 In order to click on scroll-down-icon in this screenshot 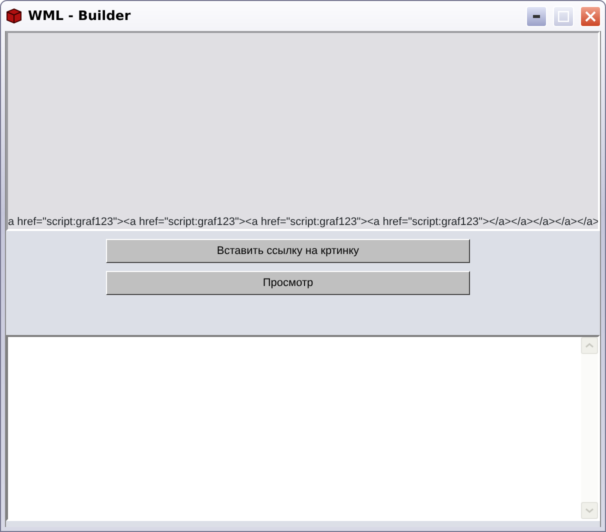, I will do `click(589, 510)`.